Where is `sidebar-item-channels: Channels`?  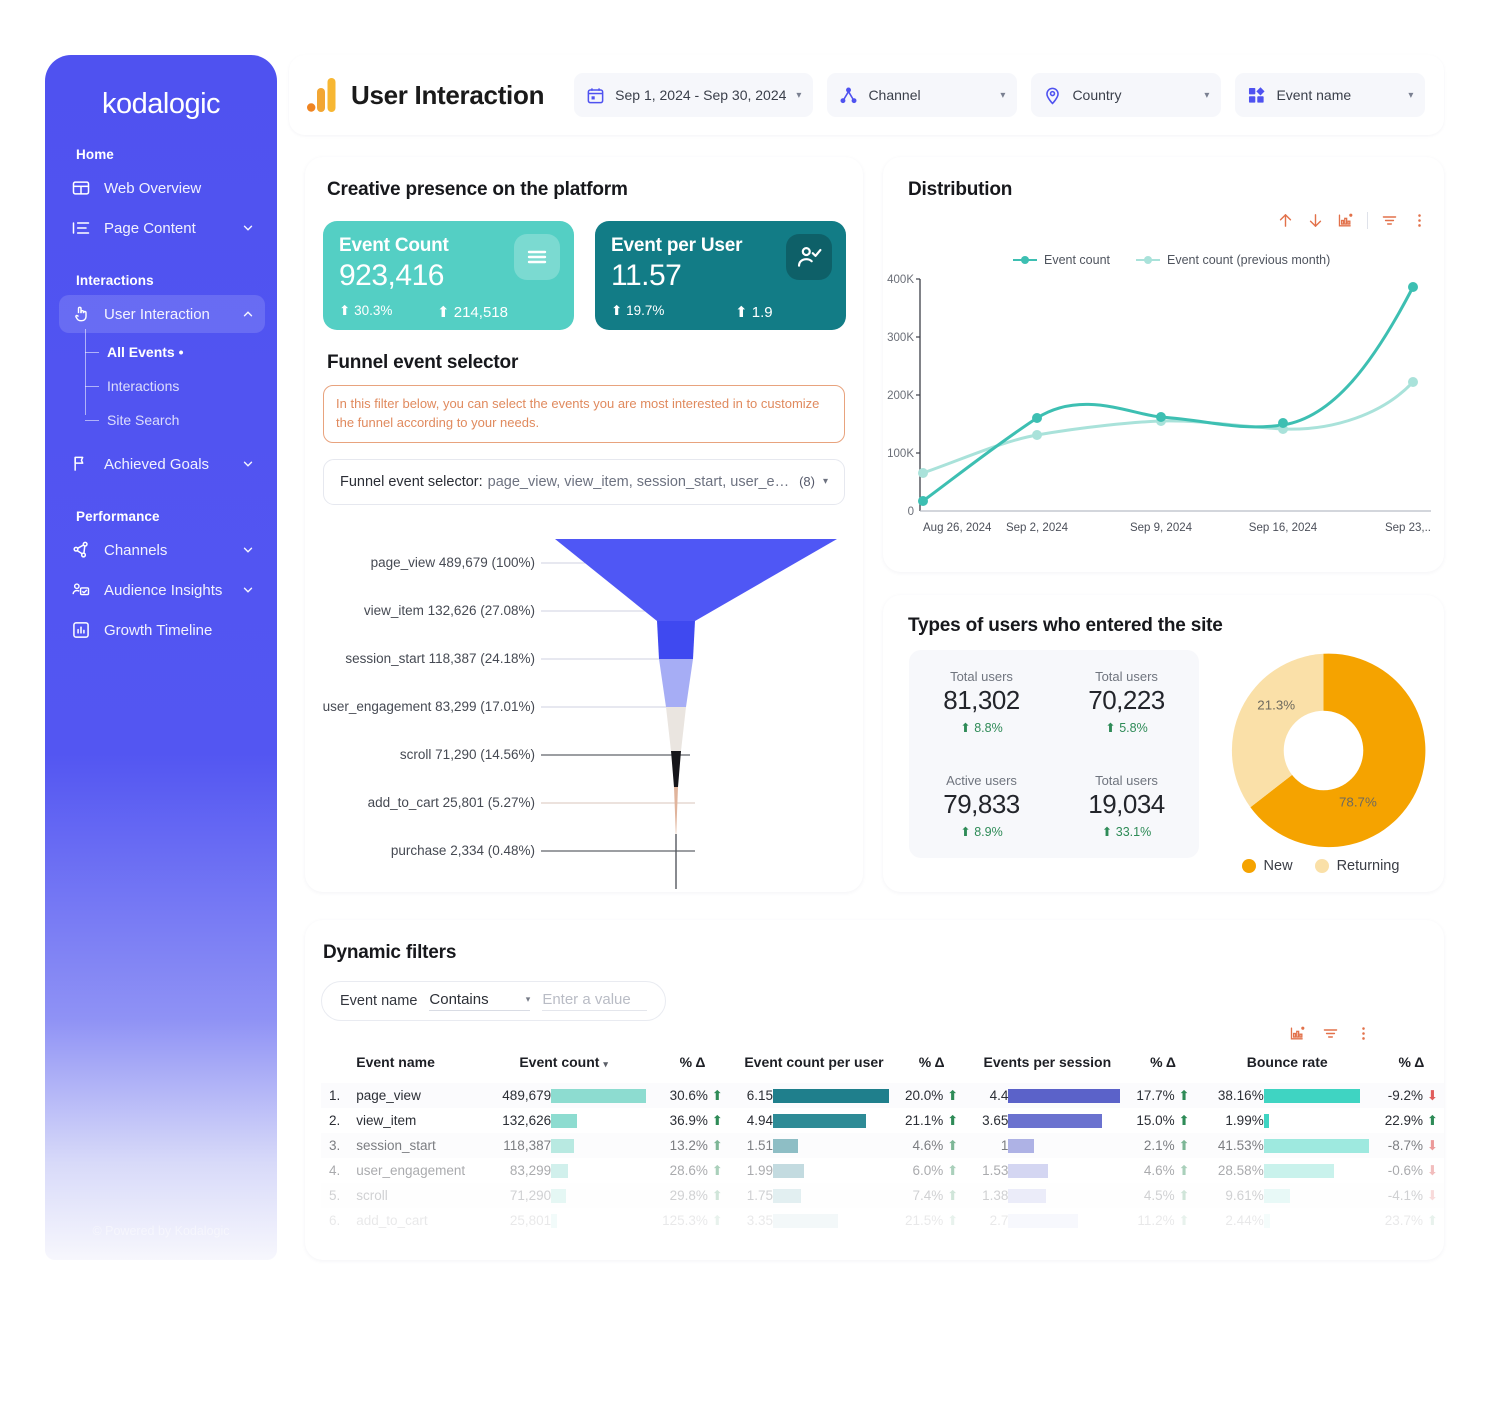
sidebar-item-channels: Channels is located at coordinates (162, 550).